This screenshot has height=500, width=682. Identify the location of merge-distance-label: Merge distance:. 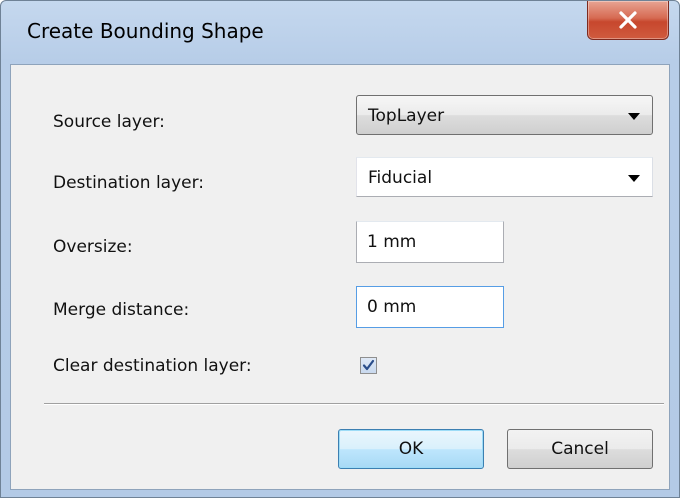
(121, 310).